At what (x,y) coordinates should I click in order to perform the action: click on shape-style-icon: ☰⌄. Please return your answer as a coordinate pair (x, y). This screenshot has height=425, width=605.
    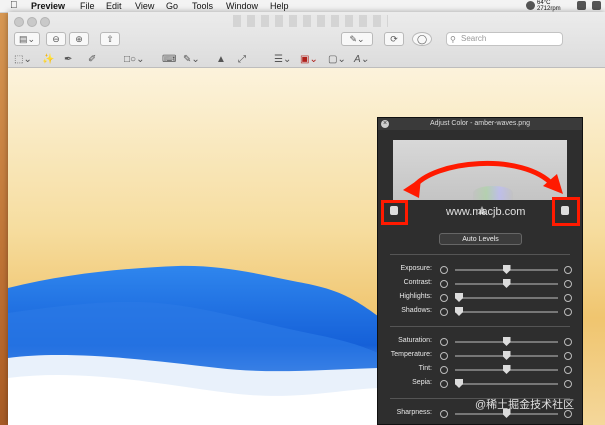
    Looking at the image, I should click on (282, 60).